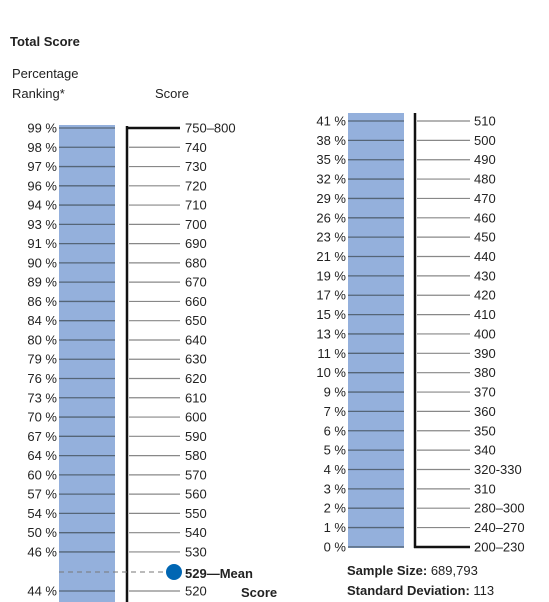  I want to click on percentage-label: 13 %, so click(331, 333).